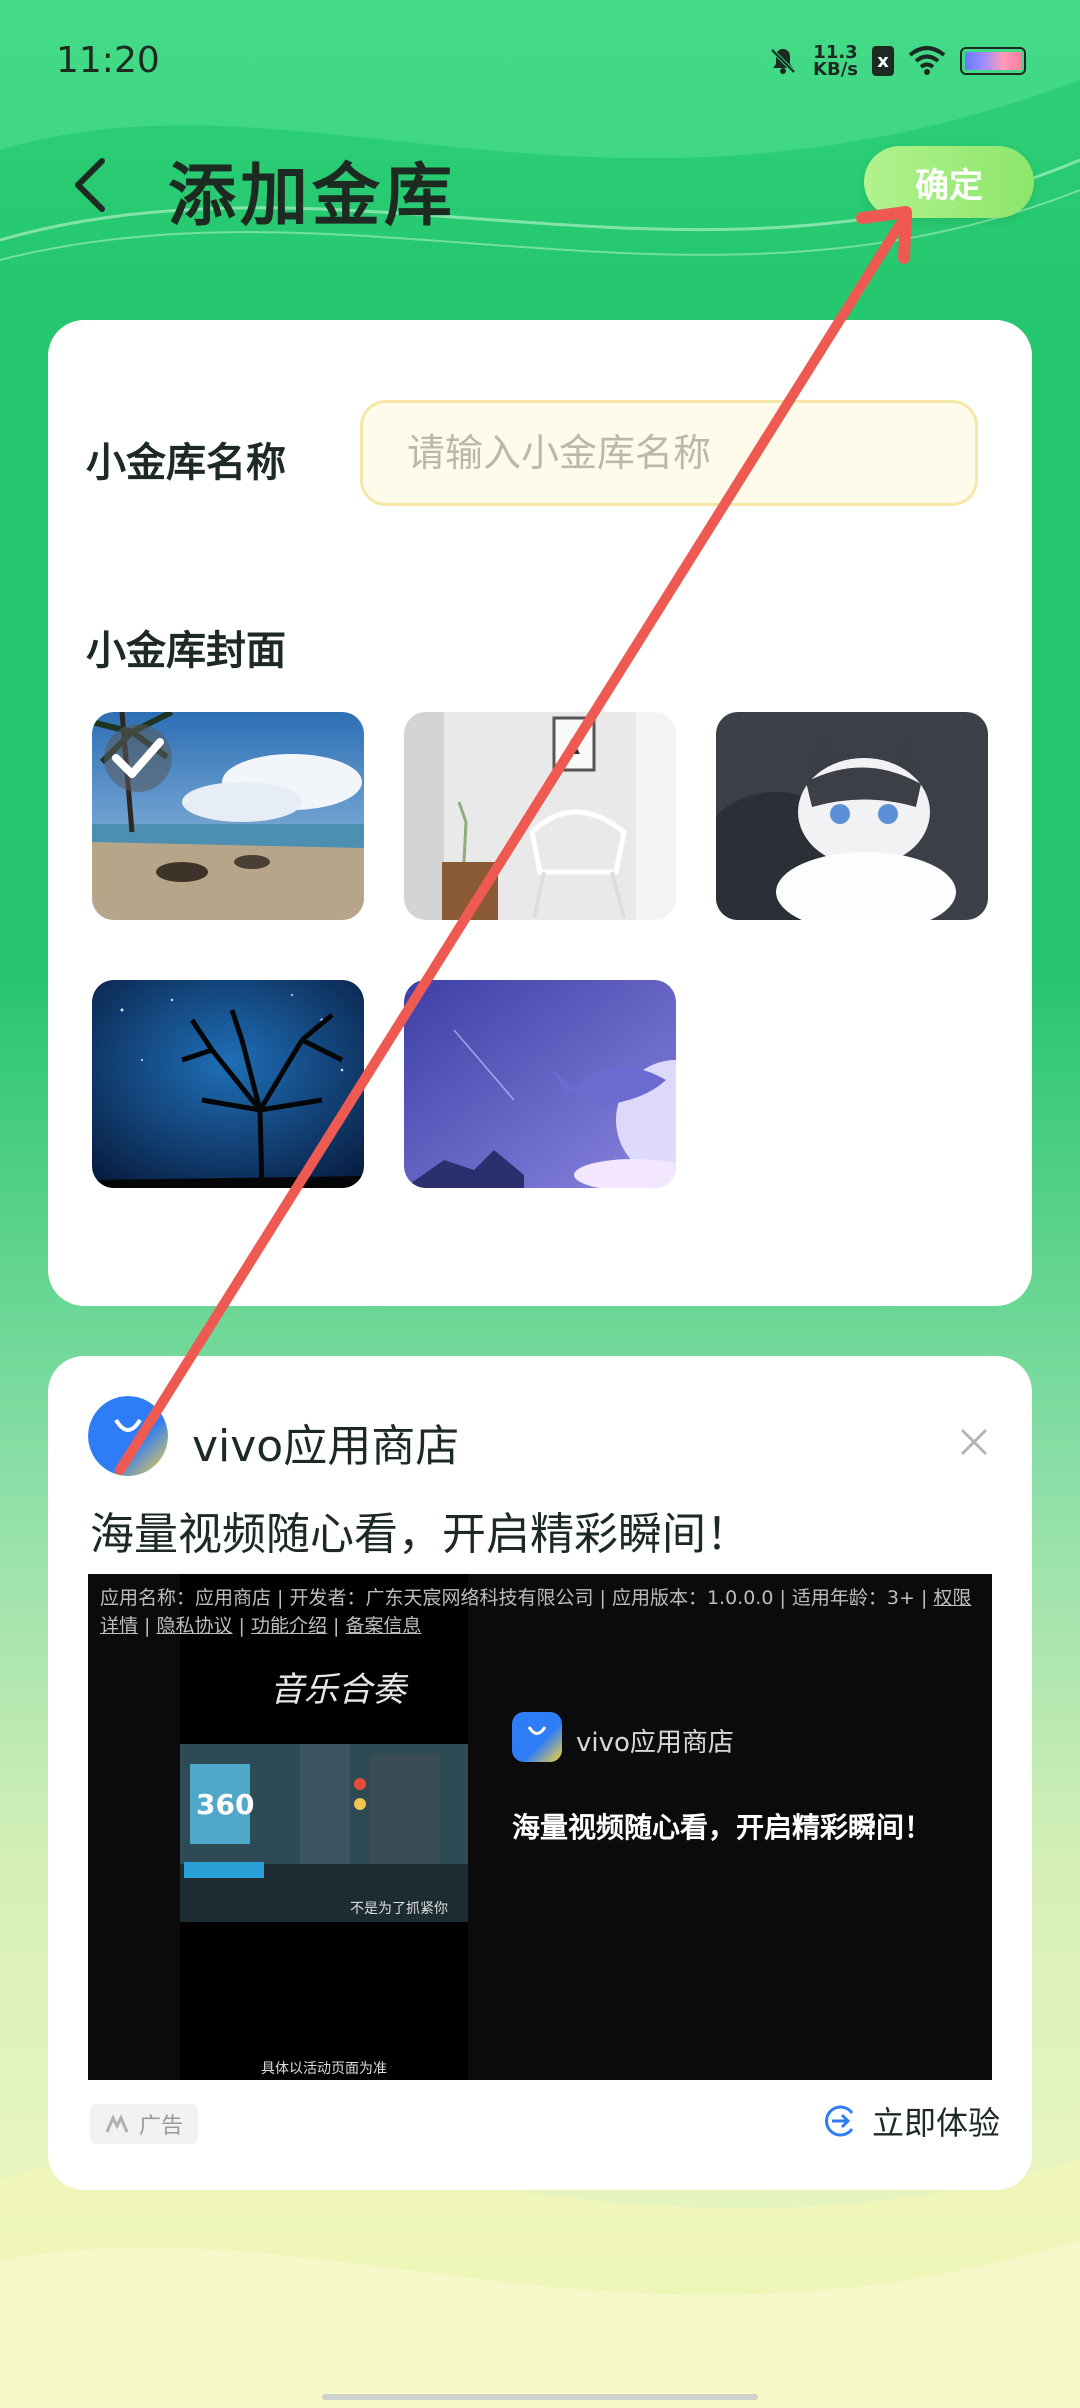 The width and height of the screenshot is (1080, 2408). I want to click on home-indicator, so click(540, 2397).